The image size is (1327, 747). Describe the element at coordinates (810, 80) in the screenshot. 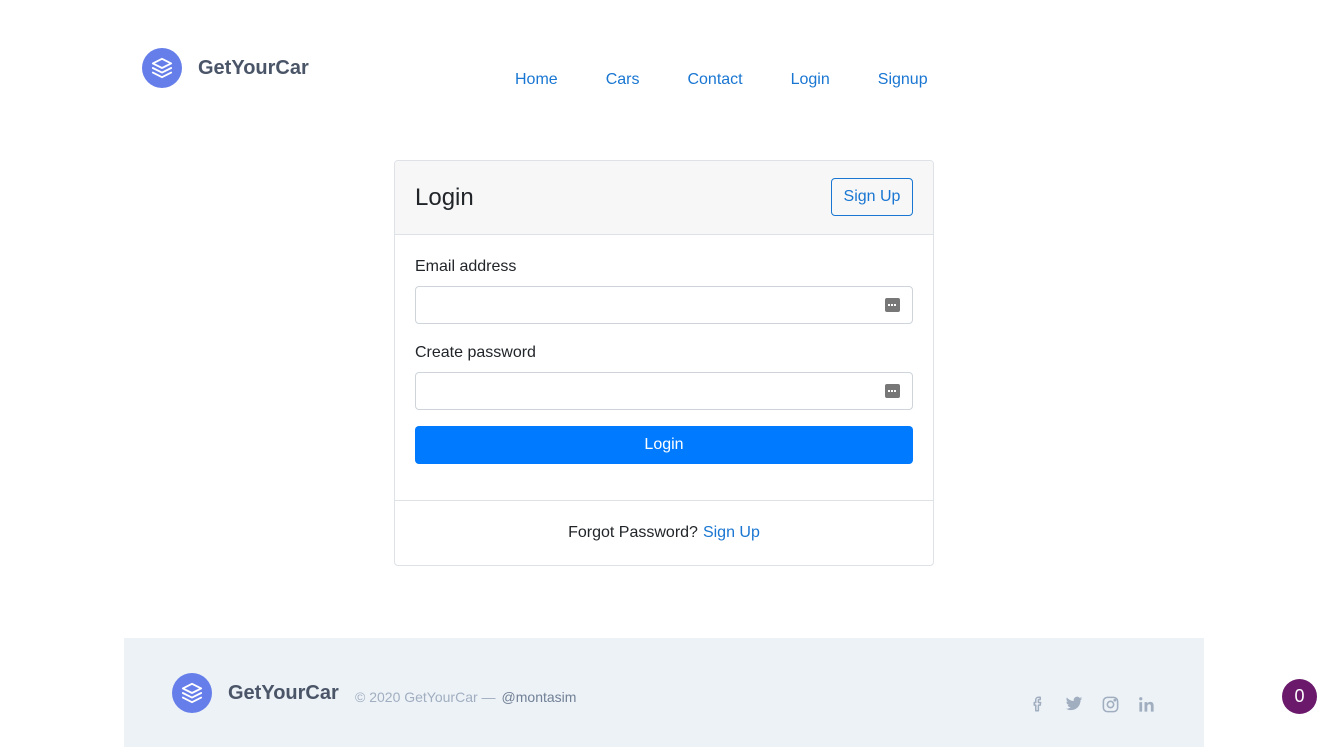

I see `nav-link-login: Login` at that location.